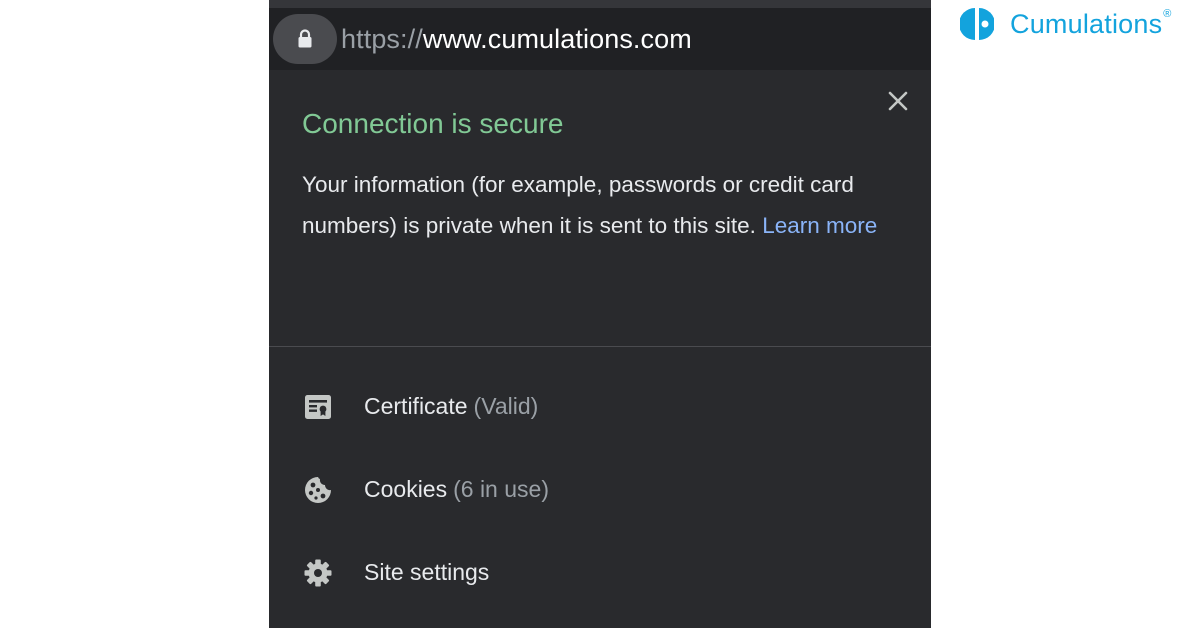 Image resolution: width=1200 pixels, height=628 pixels. Describe the element at coordinates (433, 123) in the screenshot. I see `popup-title: Connection is secure` at that location.